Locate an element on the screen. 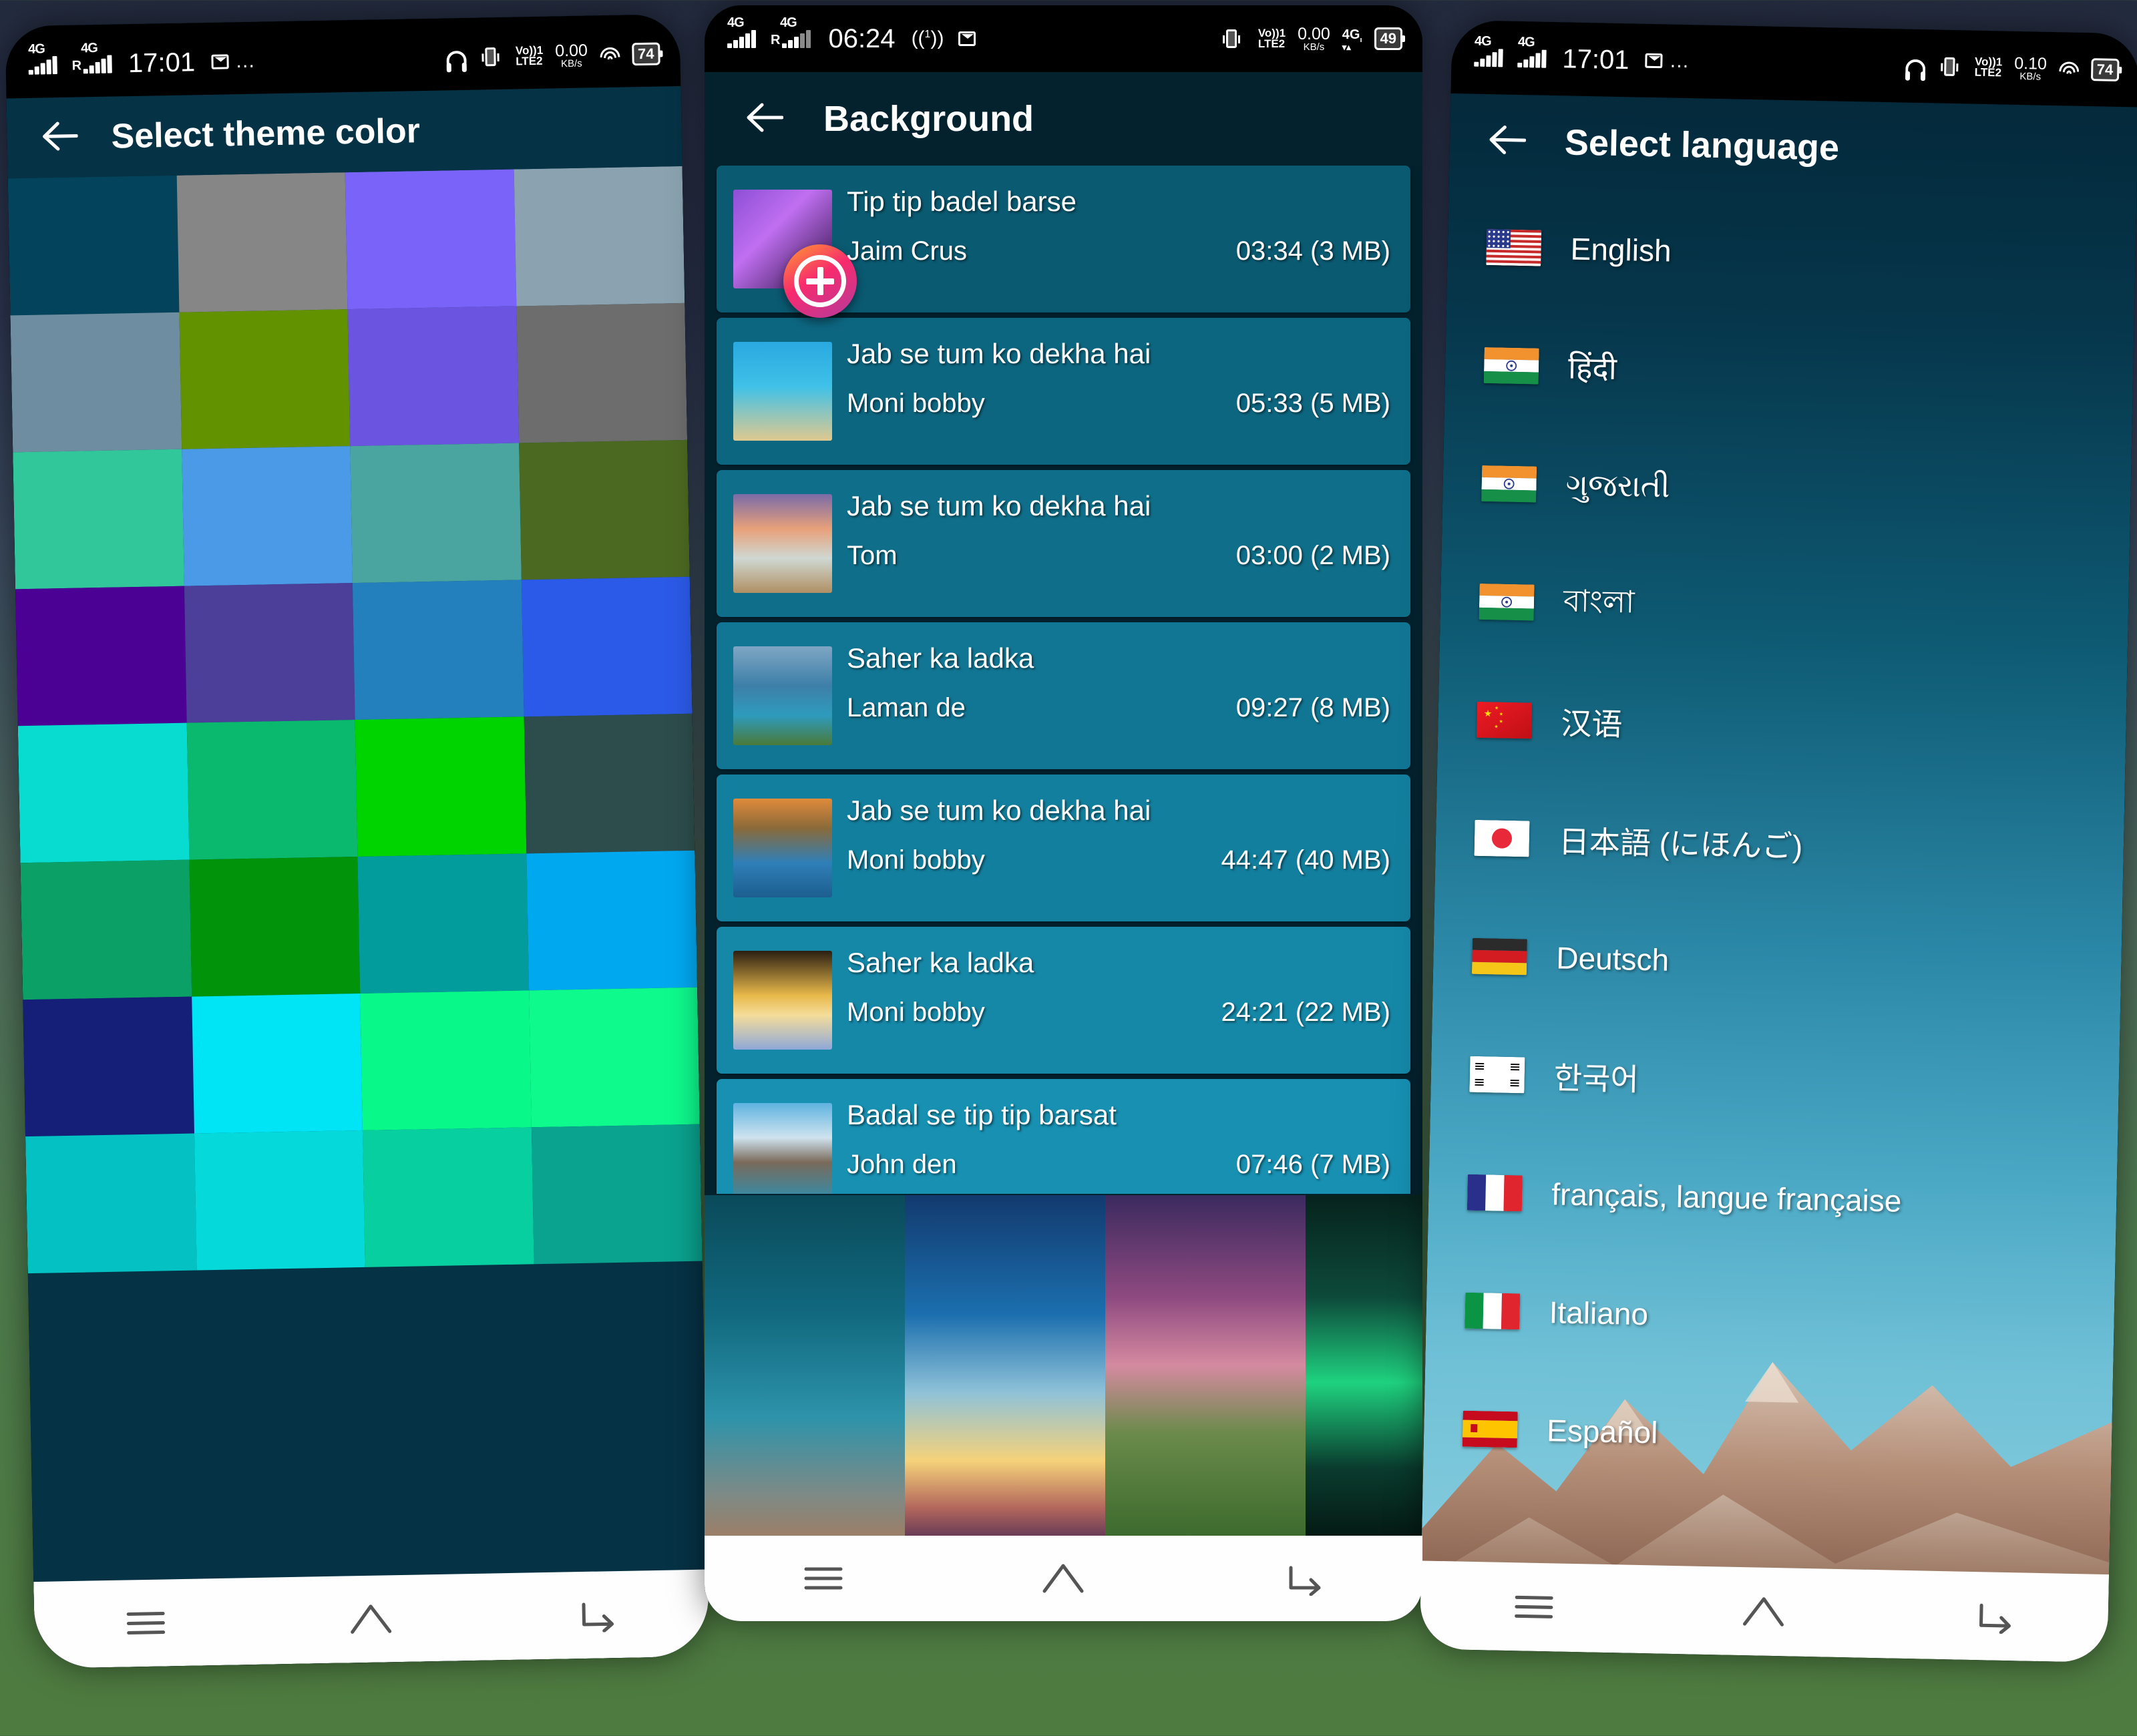 This screenshot has width=2137, height=1736. language-list-item: ગુજરાતી is located at coordinates (1787, 490).